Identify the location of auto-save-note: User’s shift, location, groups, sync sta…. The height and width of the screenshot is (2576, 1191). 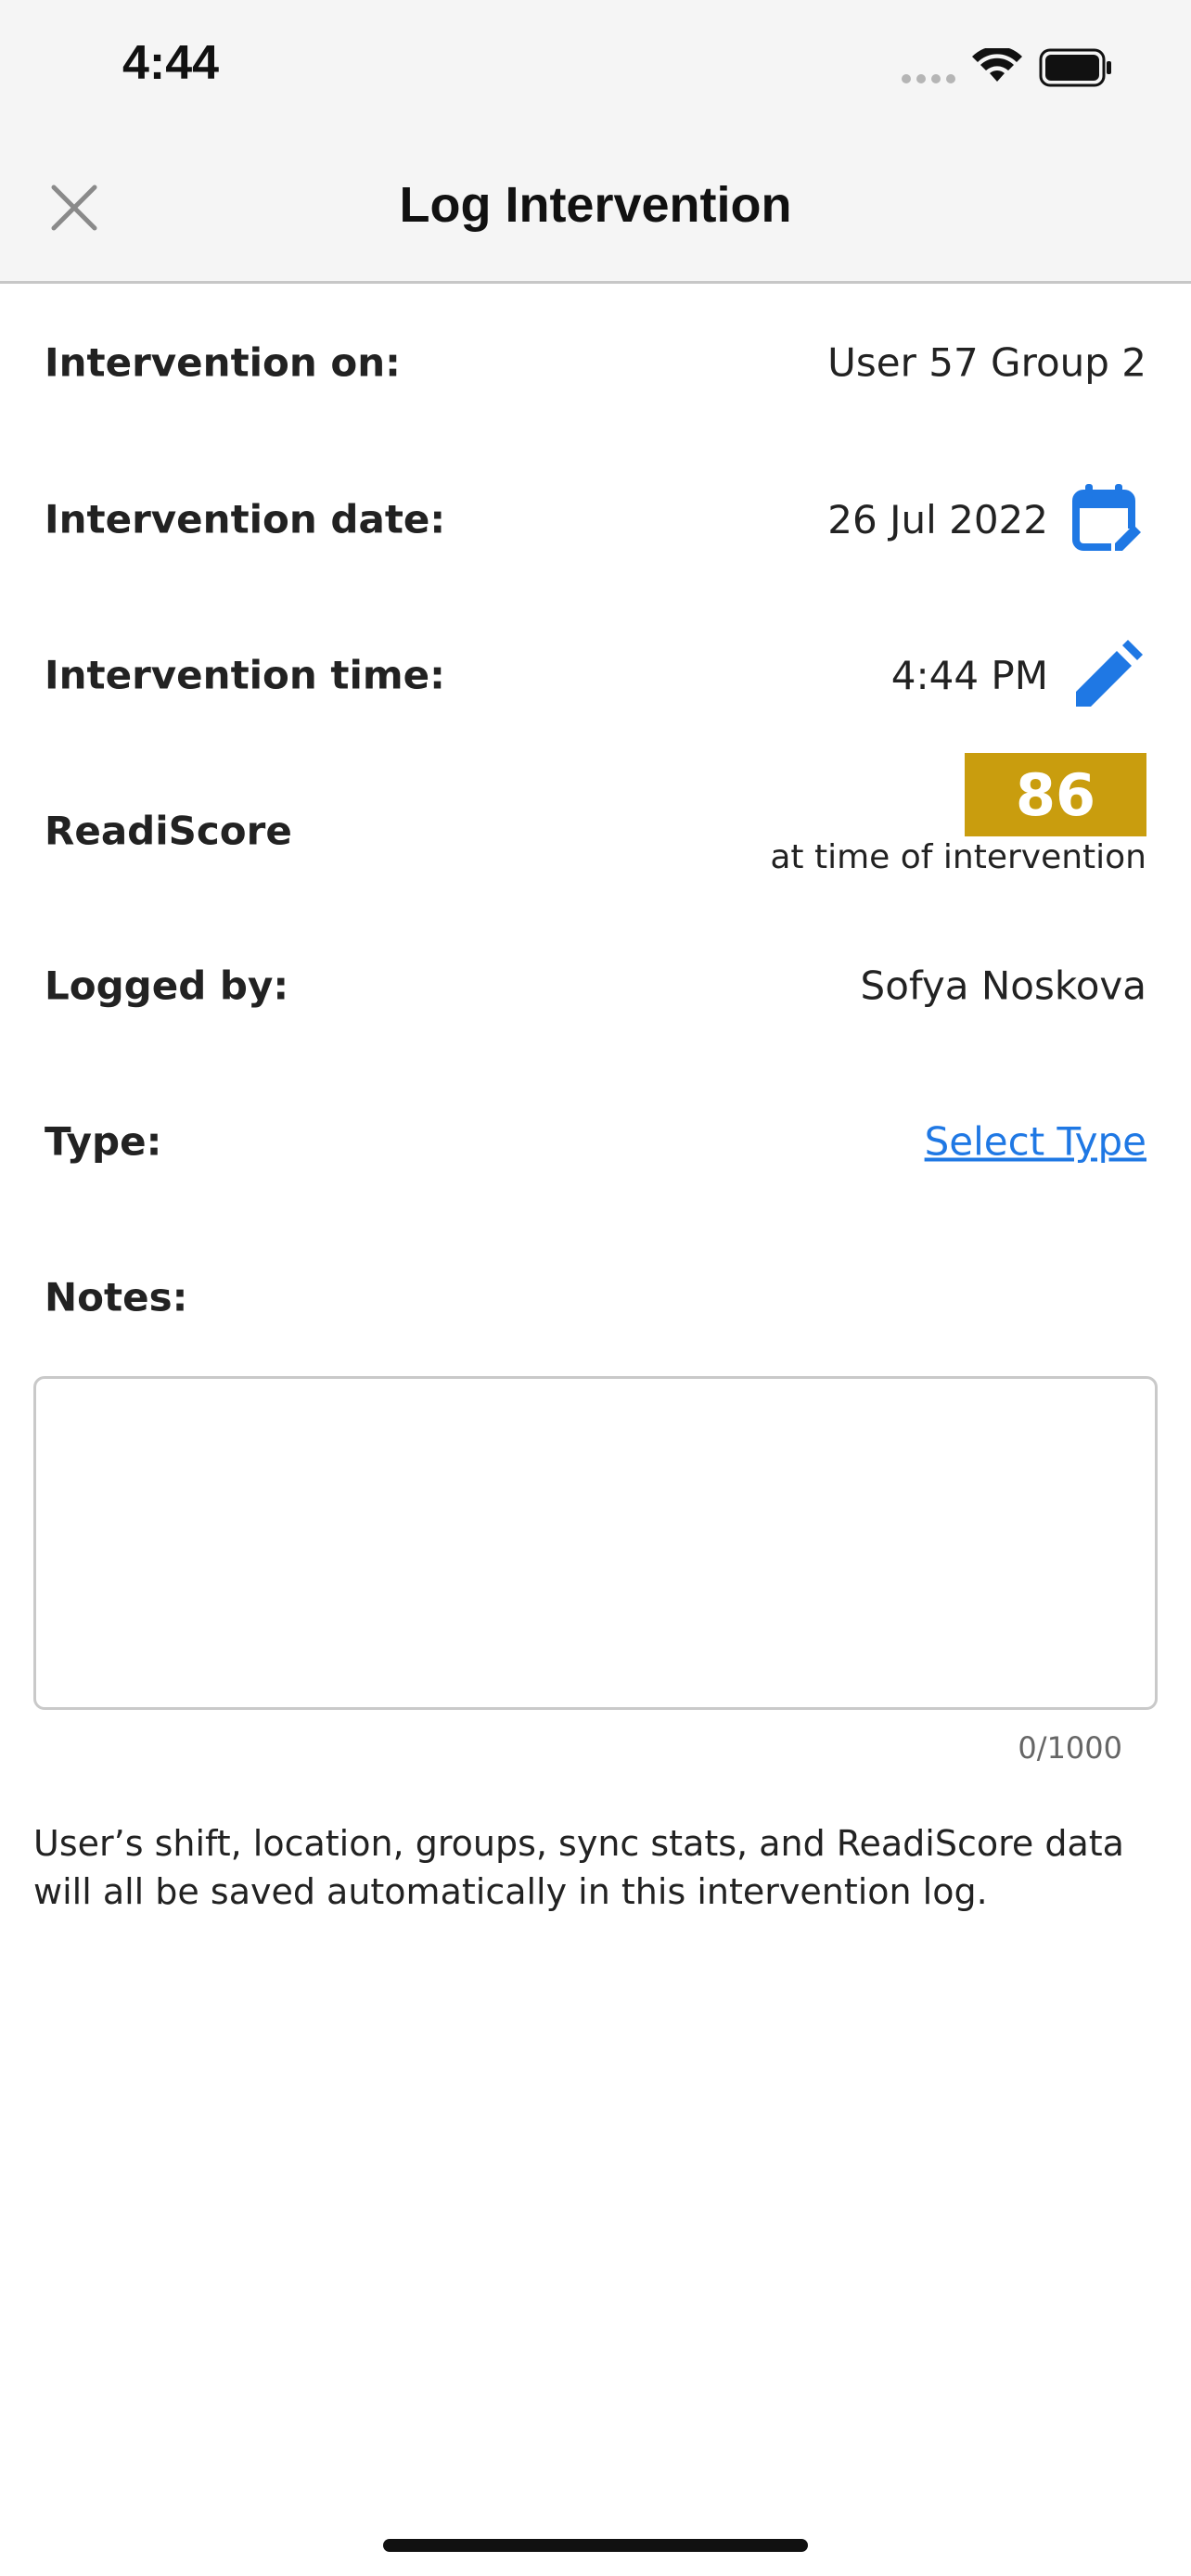
(578, 1867).